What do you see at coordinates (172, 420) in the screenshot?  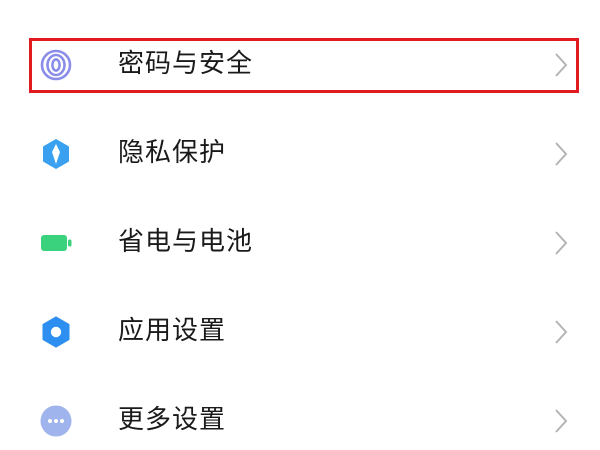 I see `settings-item-label: 更多设置` at bounding box center [172, 420].